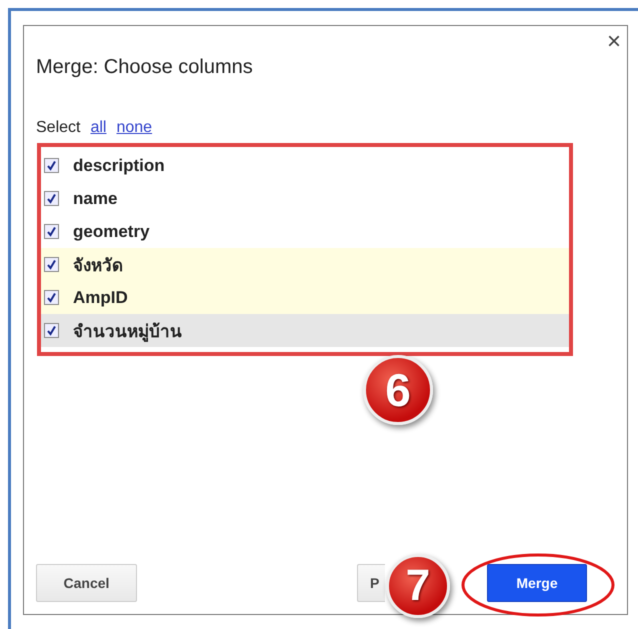  I want to click on select-label: Select, so click(58, 128).